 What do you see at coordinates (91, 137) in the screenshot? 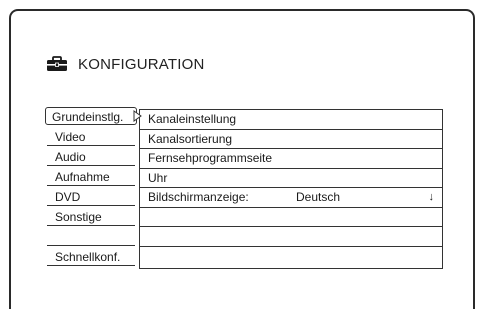
I see `menu-item-video: Video` at bounding box center [91, 137].